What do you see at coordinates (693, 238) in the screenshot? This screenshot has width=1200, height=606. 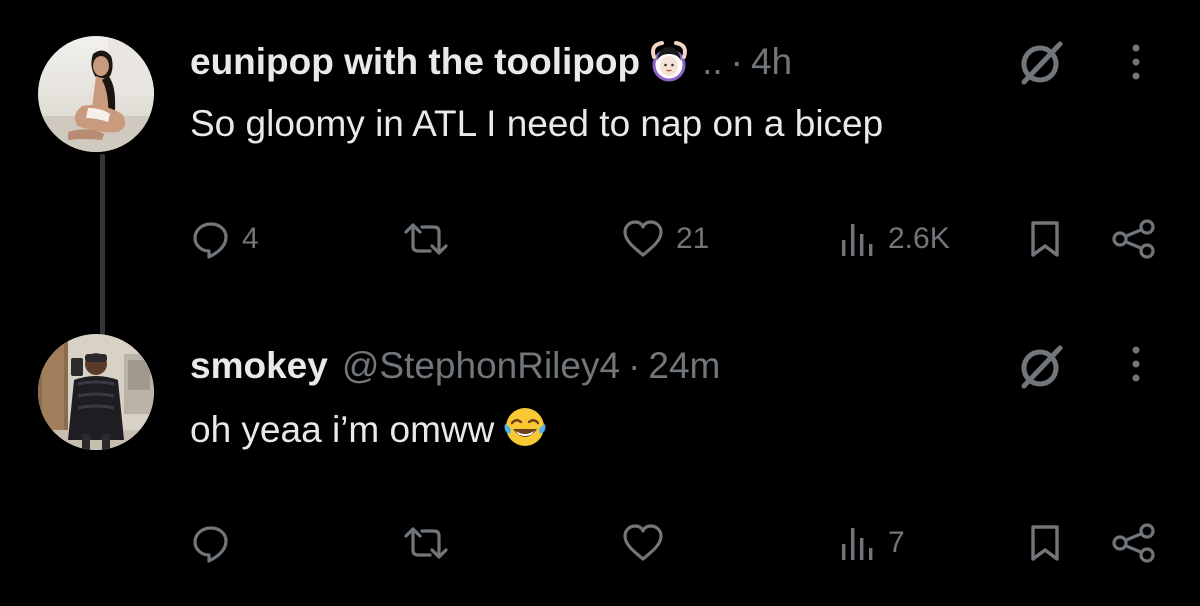 I see `like-count: 21` at bounding box center [693, 238].